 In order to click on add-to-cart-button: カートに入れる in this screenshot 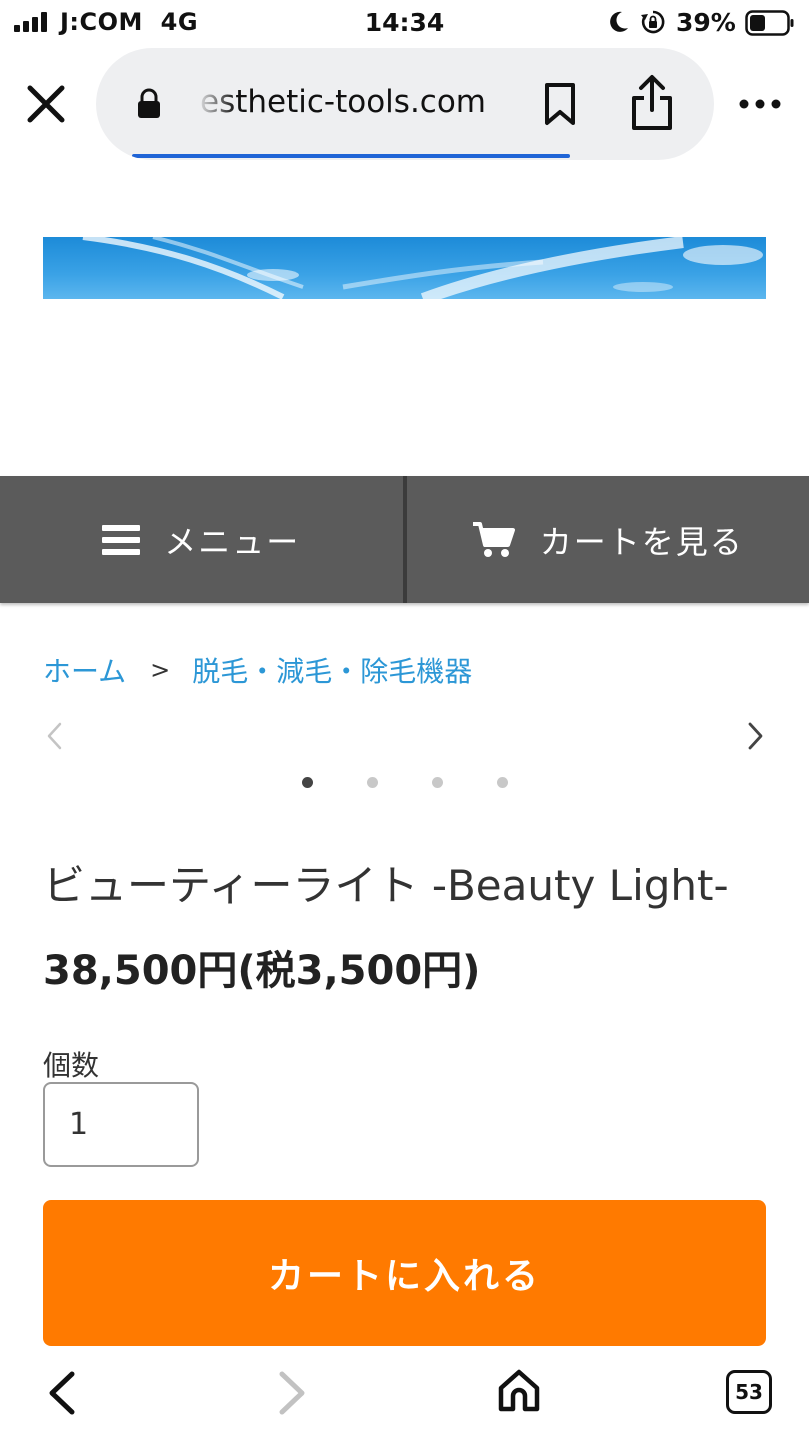, I will do `click(404, 1273)`.